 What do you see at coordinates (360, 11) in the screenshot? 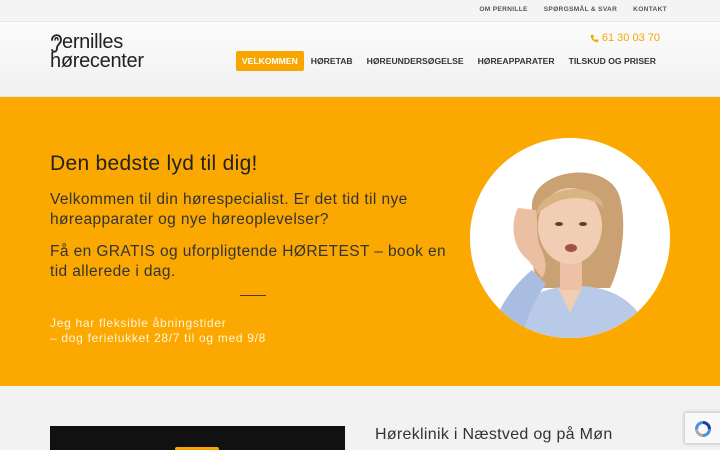
I see `top-bar: OM PERNILLE SPØRGSMÅL & SVAR KONTAKT` at bounding box center [360, 11].